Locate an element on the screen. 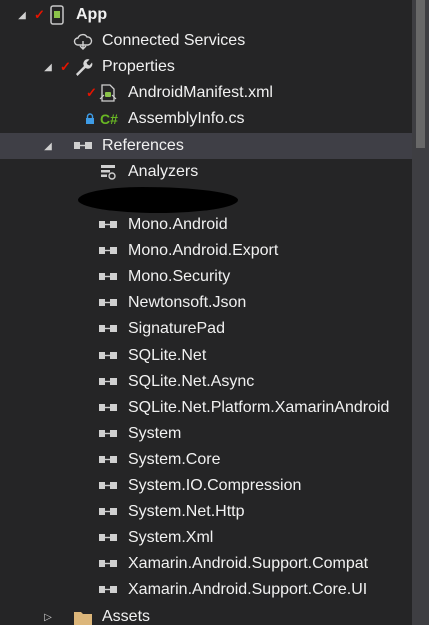 This screenshot has height=625, width=429. reference-item: System.IO.Compression is located at coordinates (206, 486).